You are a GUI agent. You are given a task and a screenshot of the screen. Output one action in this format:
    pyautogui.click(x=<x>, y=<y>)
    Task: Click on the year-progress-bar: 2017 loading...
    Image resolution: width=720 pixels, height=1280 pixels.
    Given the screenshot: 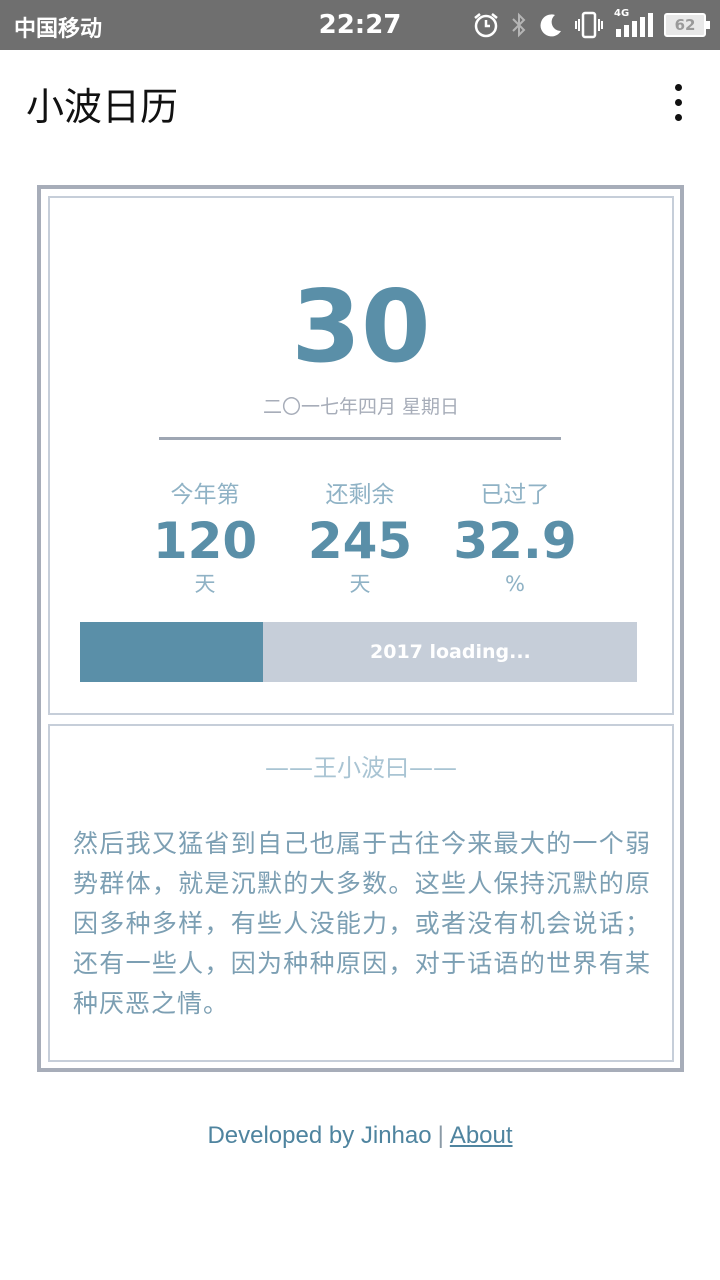 What is the action you would take?
    pyautogui.click(x=358, y=652)
    